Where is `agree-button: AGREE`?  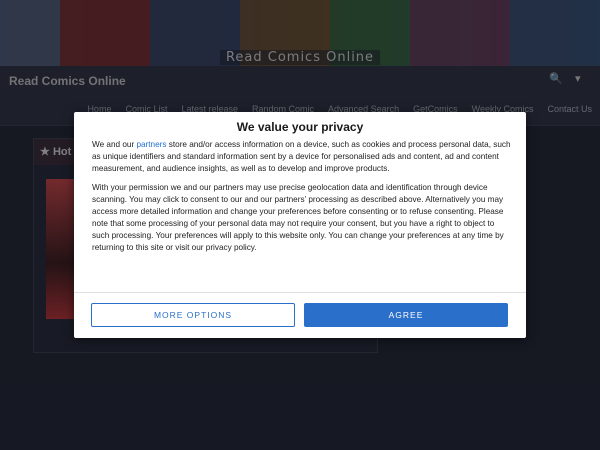
agree-button: AGREE is located at coordinates (406, 315).